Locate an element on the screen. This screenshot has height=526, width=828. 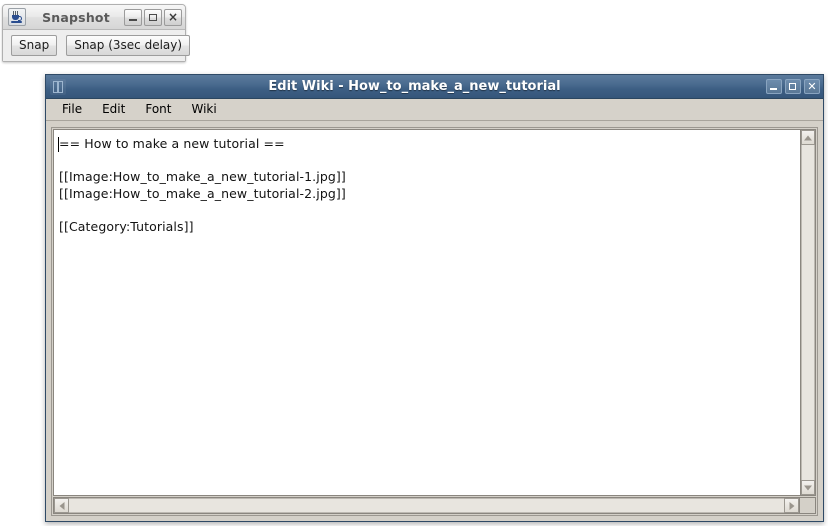
snapshot-body: Snap Snap (3sec delay) is located at coordinates (97, 45).